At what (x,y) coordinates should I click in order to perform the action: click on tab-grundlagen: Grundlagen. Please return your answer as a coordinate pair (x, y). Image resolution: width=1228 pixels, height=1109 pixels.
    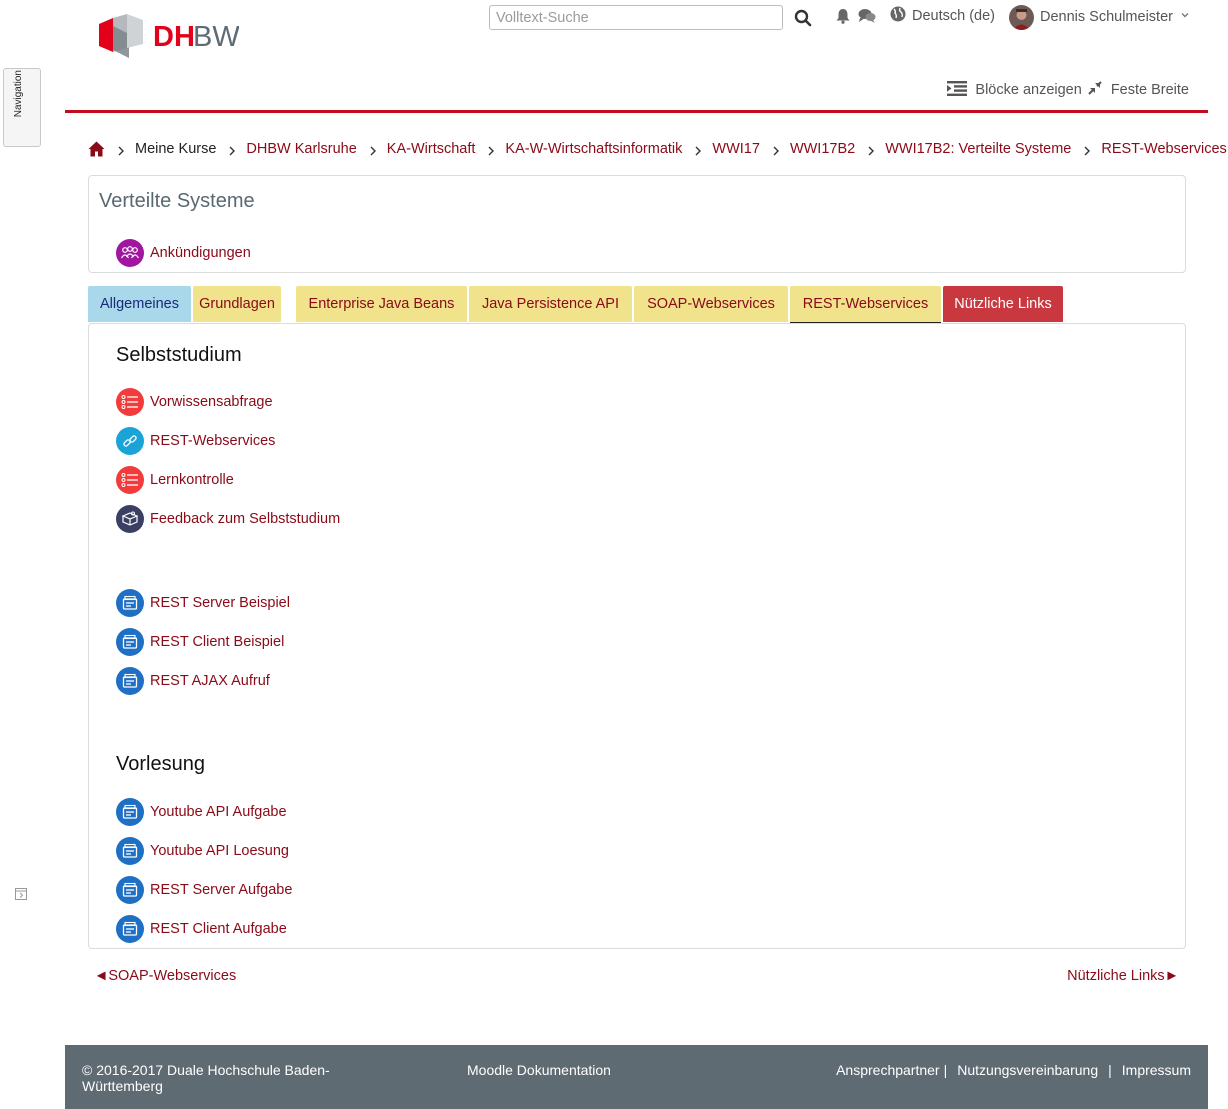
    Looking at the image, I should click on (237, 304).